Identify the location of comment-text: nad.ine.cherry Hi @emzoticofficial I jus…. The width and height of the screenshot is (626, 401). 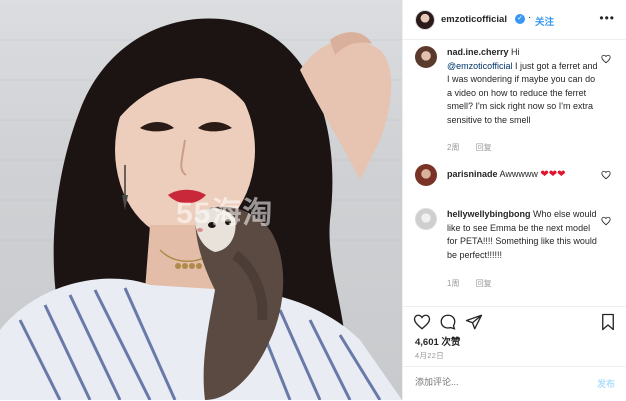
(523, 86).